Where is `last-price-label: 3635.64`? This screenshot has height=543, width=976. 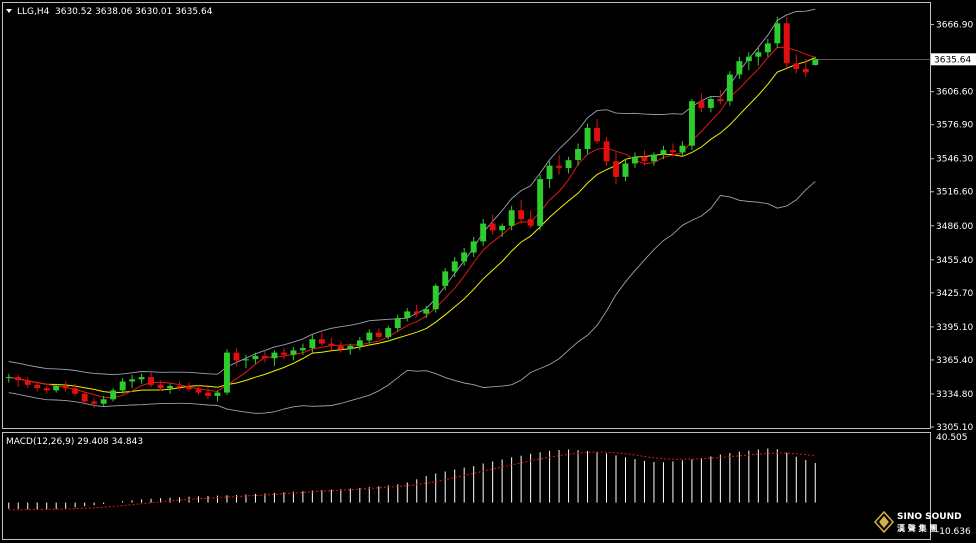
last-price-label: 3635.64 is located at coordinates (952, 60).